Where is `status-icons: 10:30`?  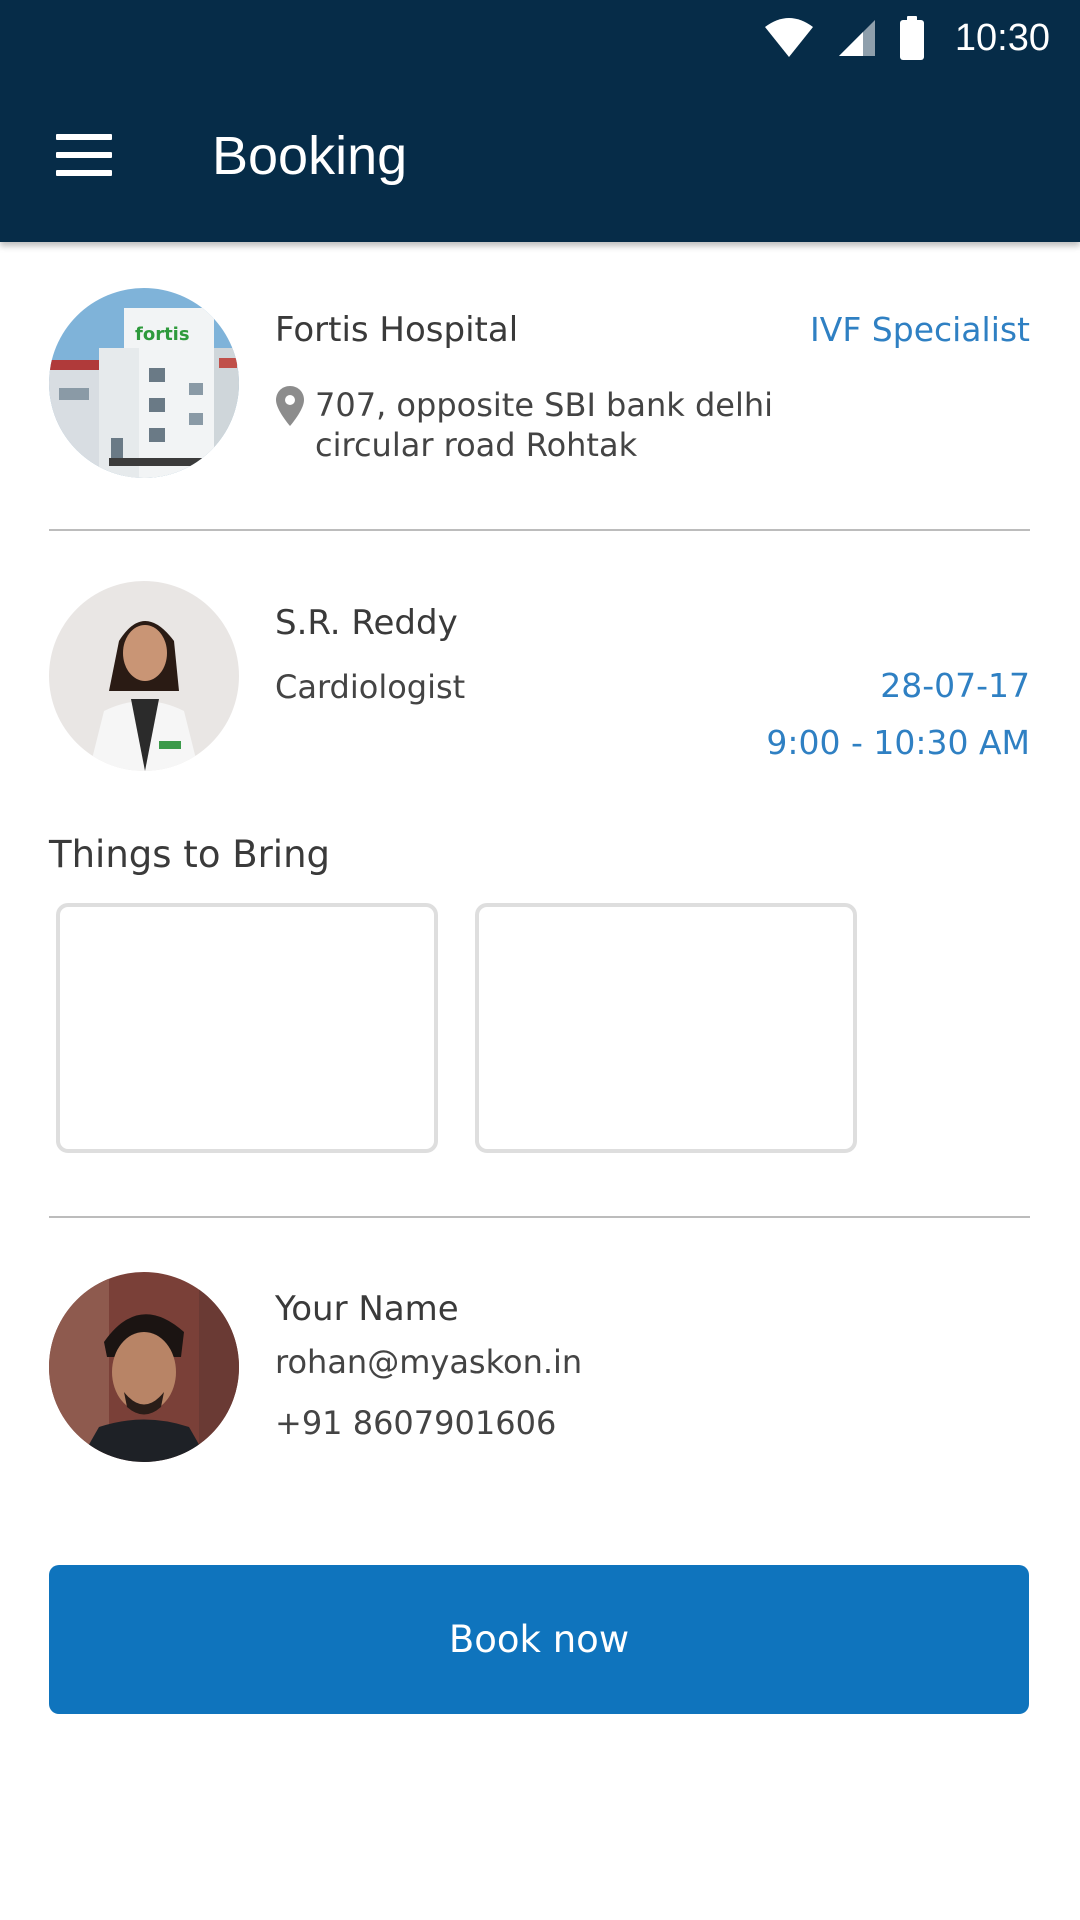 status-icons: 10:30 is located at coordinates (906, 38).